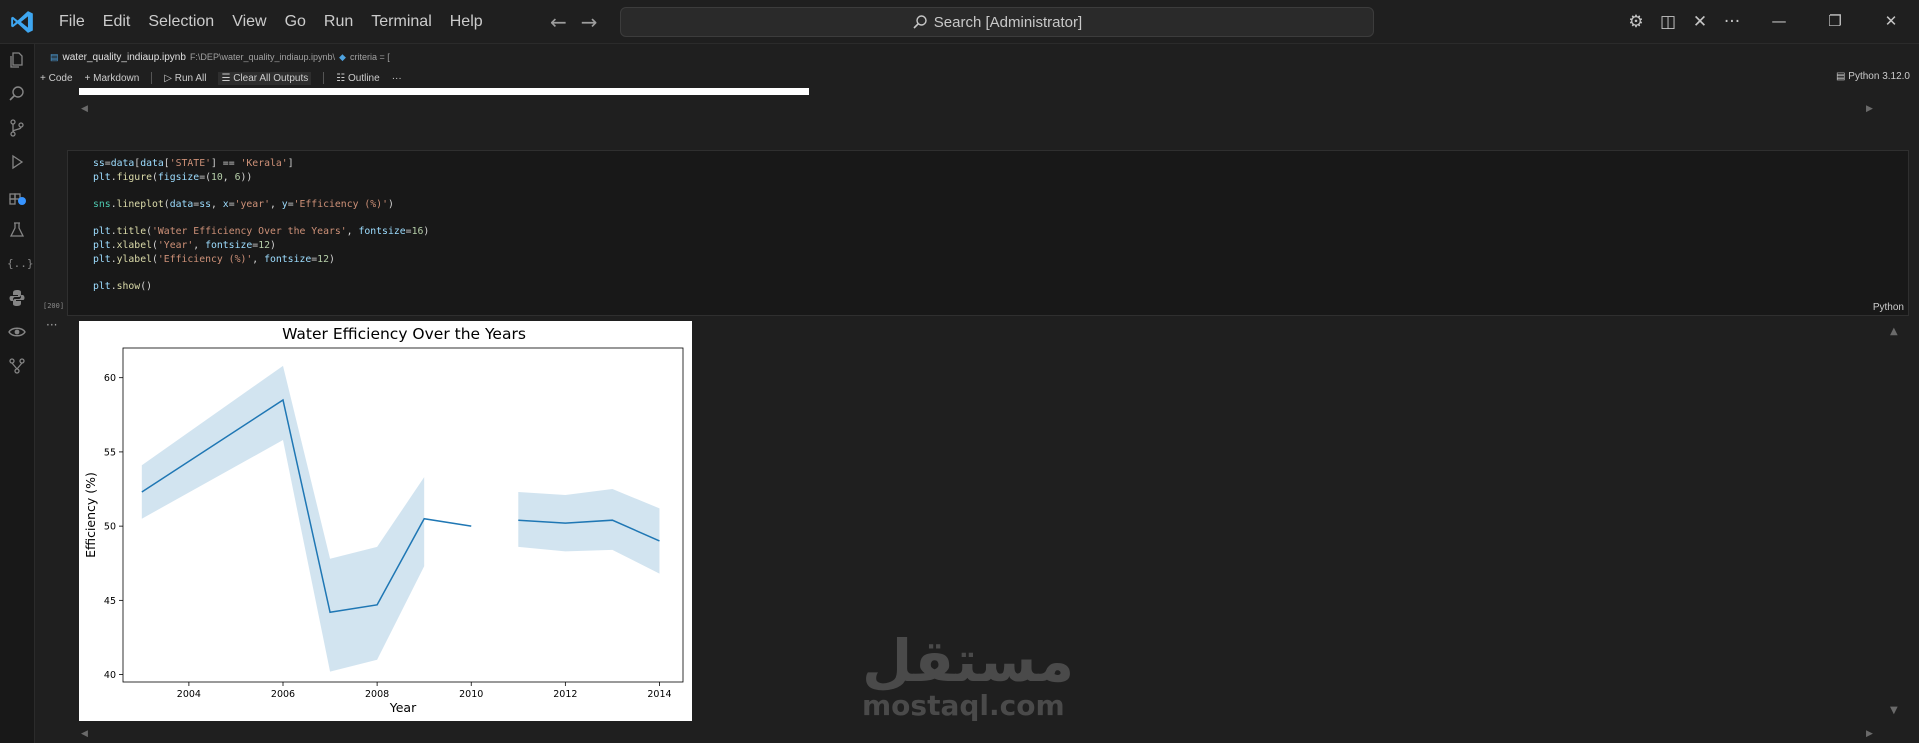  What do you see at coordinates (565, 694) in the screenshot?
I see `x-tick-label: 2012` at bounding box center [565, 694].